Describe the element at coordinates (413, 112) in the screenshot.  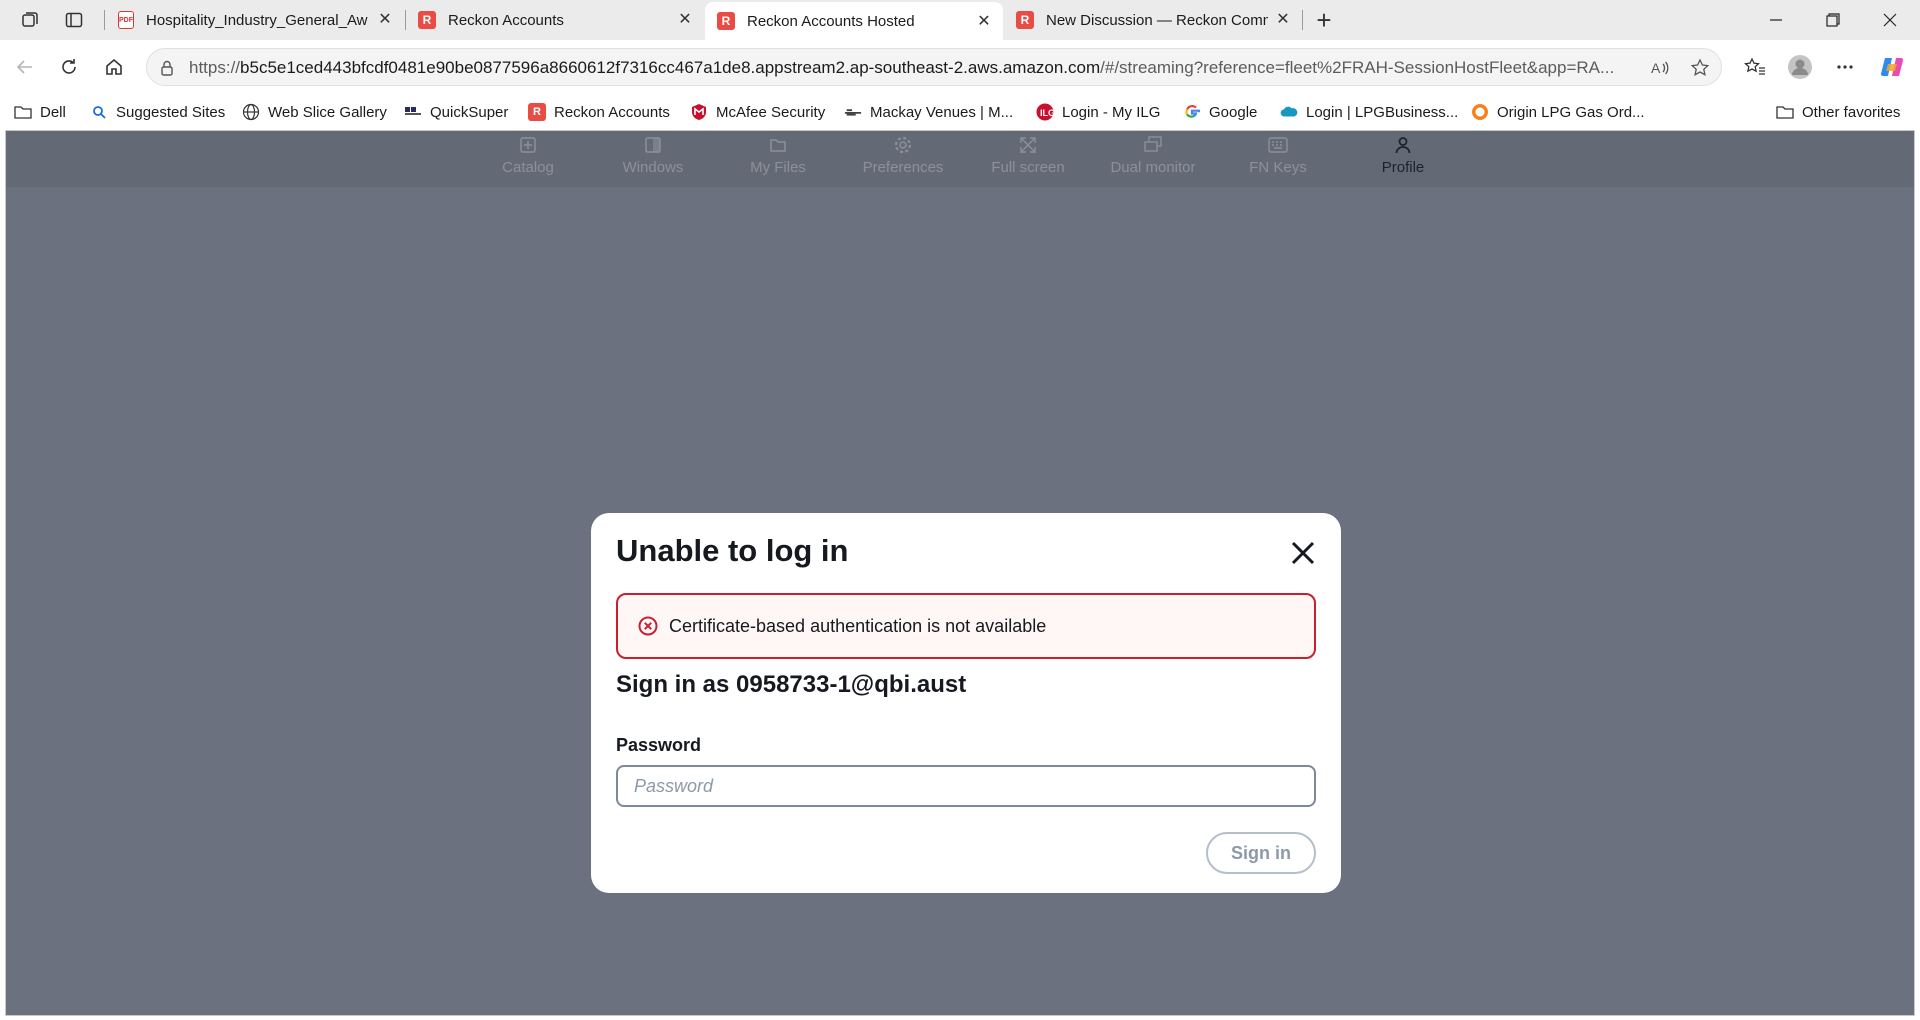
I see `quicksuper-icon` at that location.